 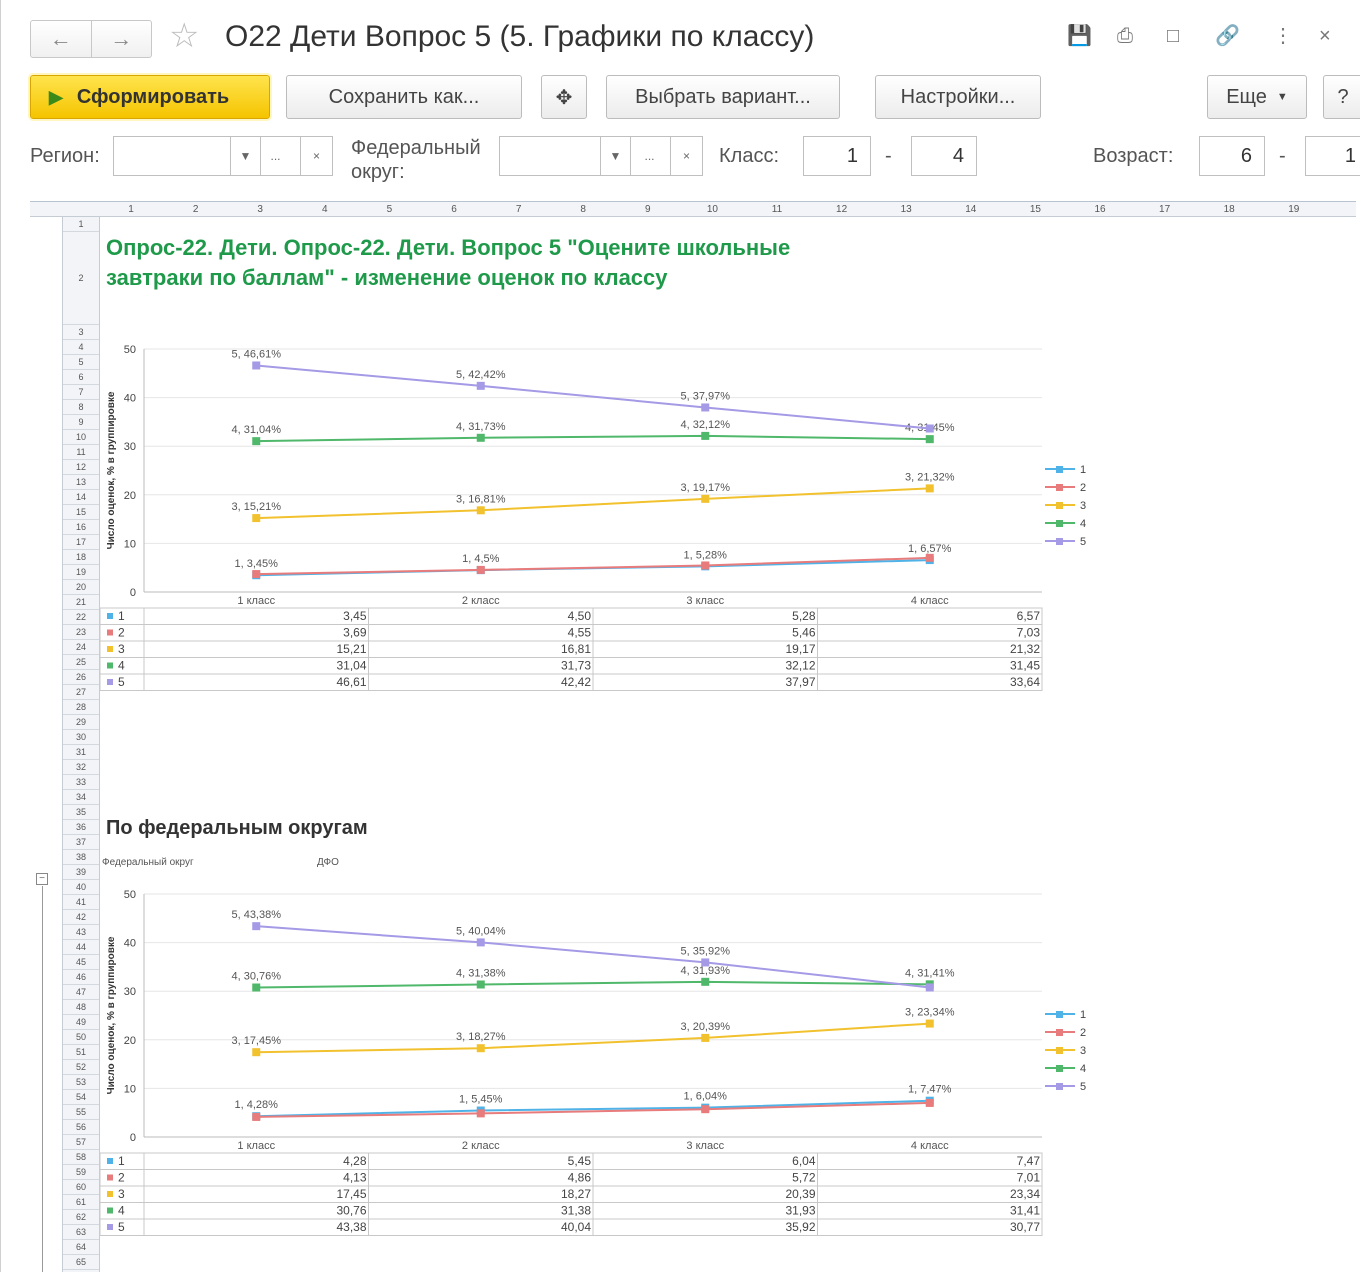 What do you see at coordinates (519, 209) in the screenshot?
I see `column-number: 7` at bounding box center [519, 209].